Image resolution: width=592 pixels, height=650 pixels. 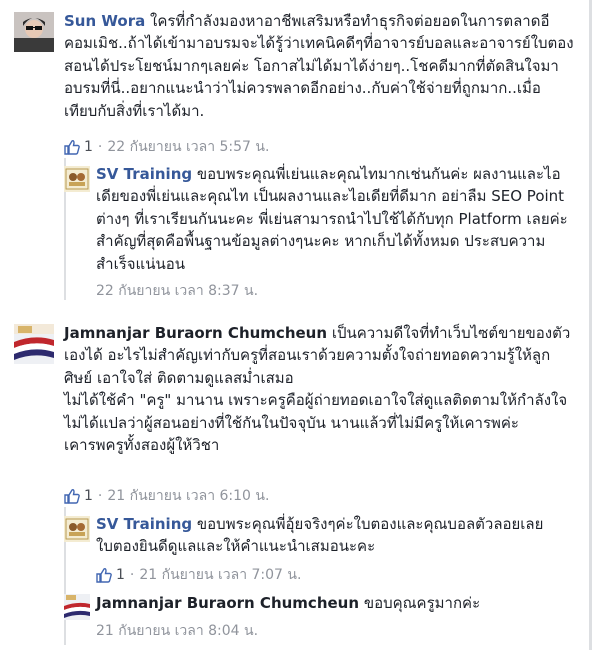 What do you see at coordinates (34, 32) in the screenshot?
I see `avatar-sun-wora` at bounding box center [34, 32].